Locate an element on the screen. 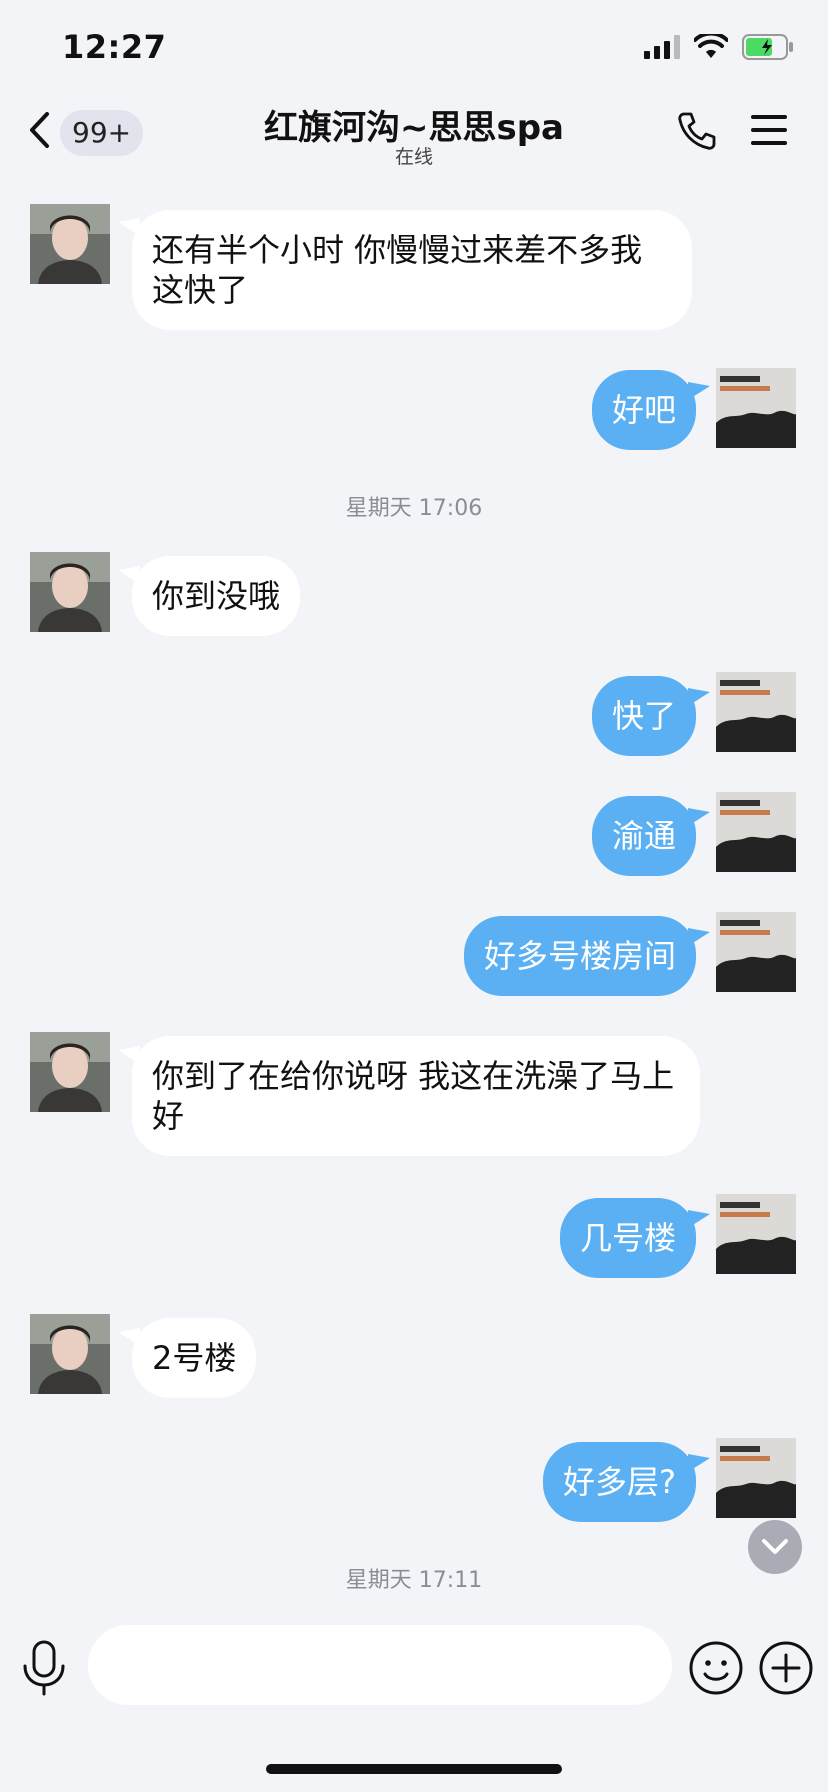 The width and height of the screenshot is (828, 1792). menu-button is located at coordinates (769, 131).